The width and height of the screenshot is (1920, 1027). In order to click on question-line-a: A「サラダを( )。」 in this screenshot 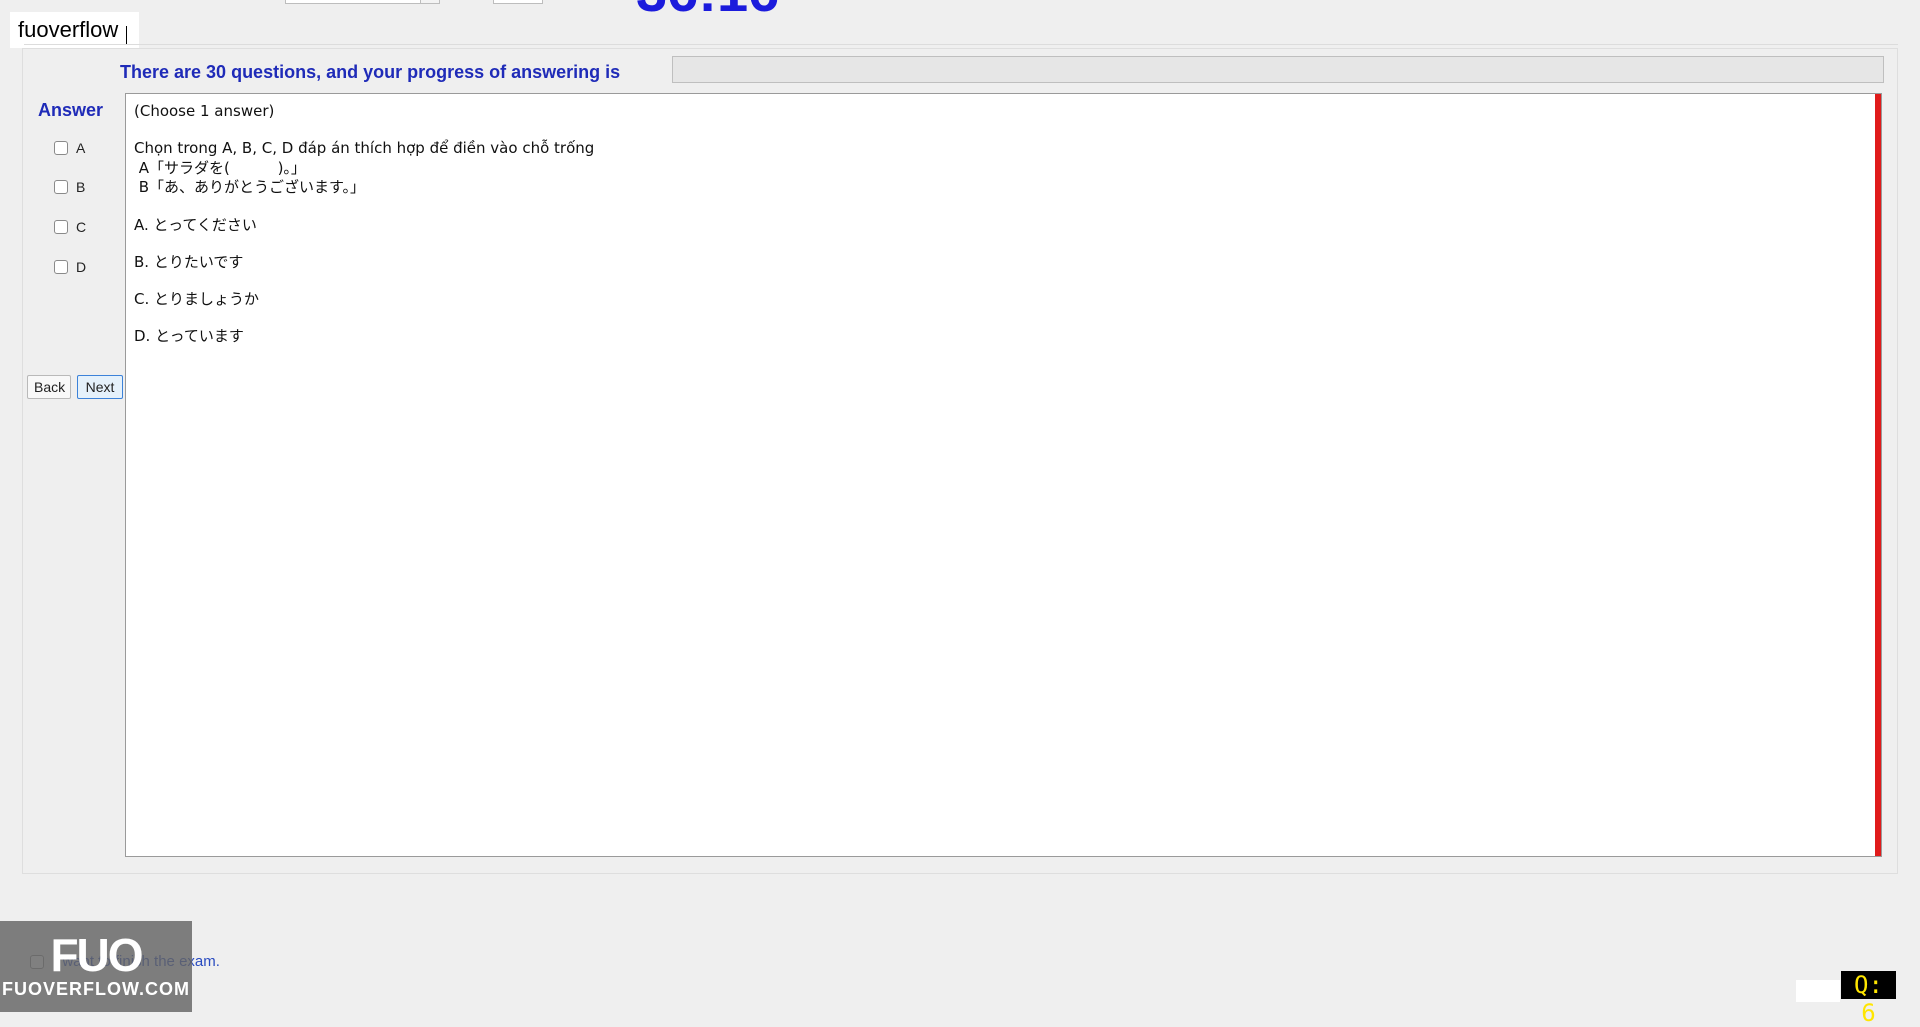, I will do `click(220, 168)`.